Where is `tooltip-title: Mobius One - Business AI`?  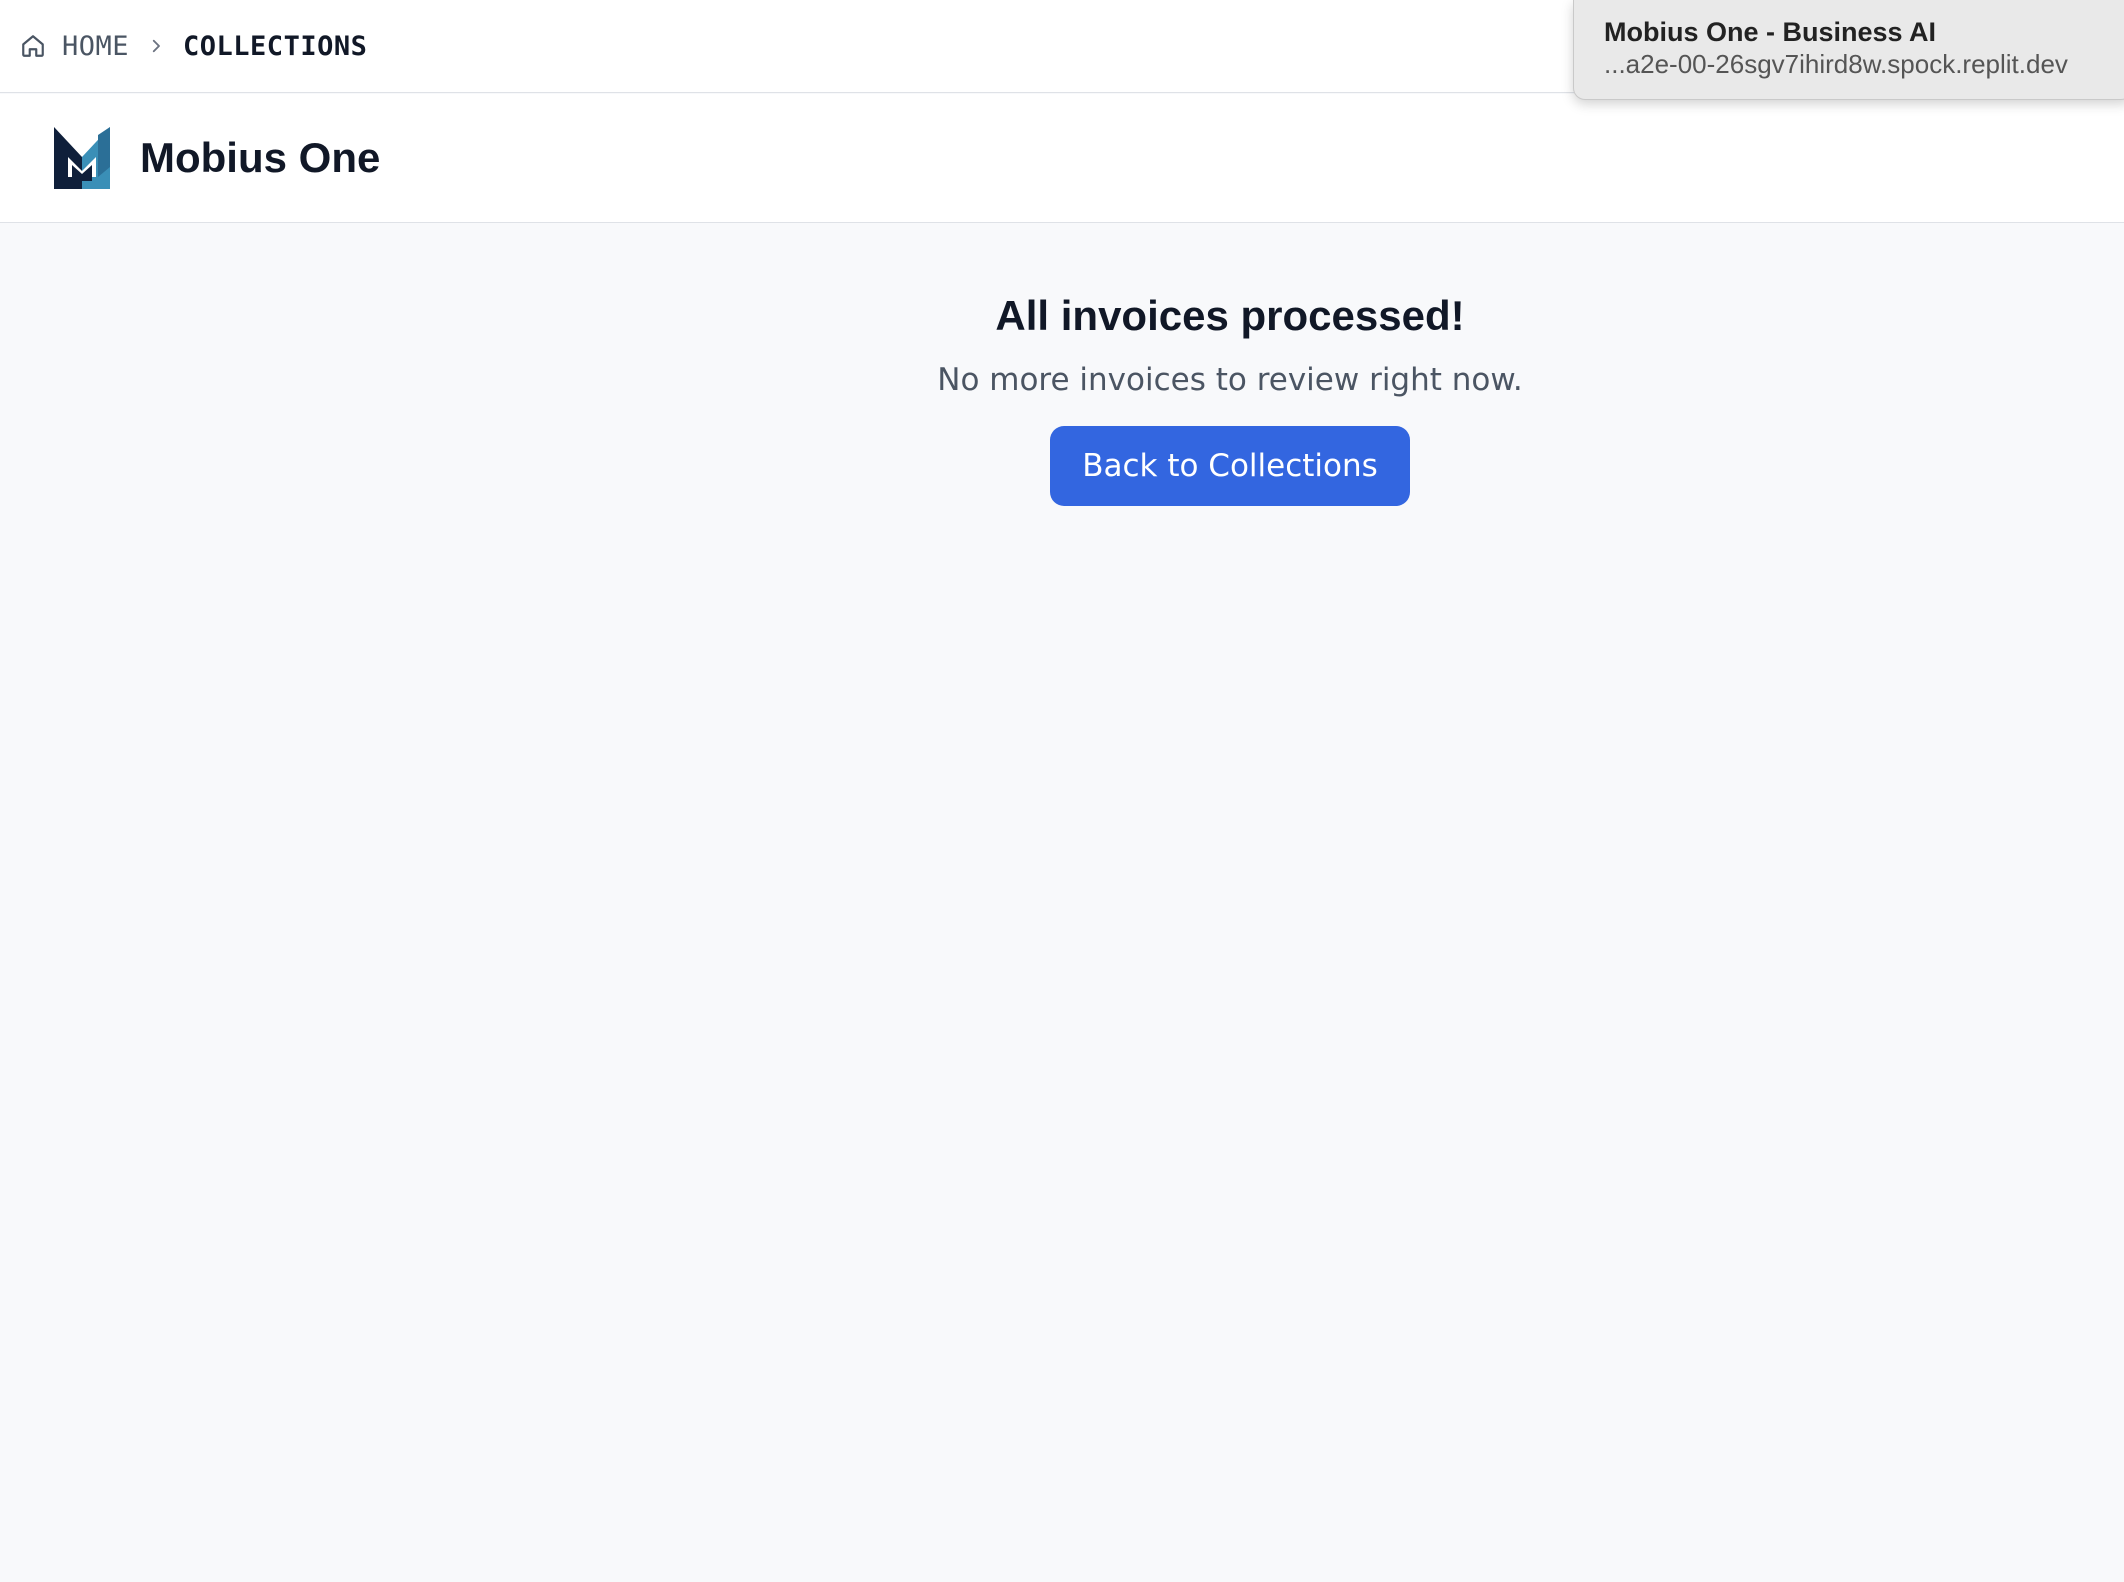
tooltip-title: Mobius One - Business AI is located at coordinates (1770, 32).